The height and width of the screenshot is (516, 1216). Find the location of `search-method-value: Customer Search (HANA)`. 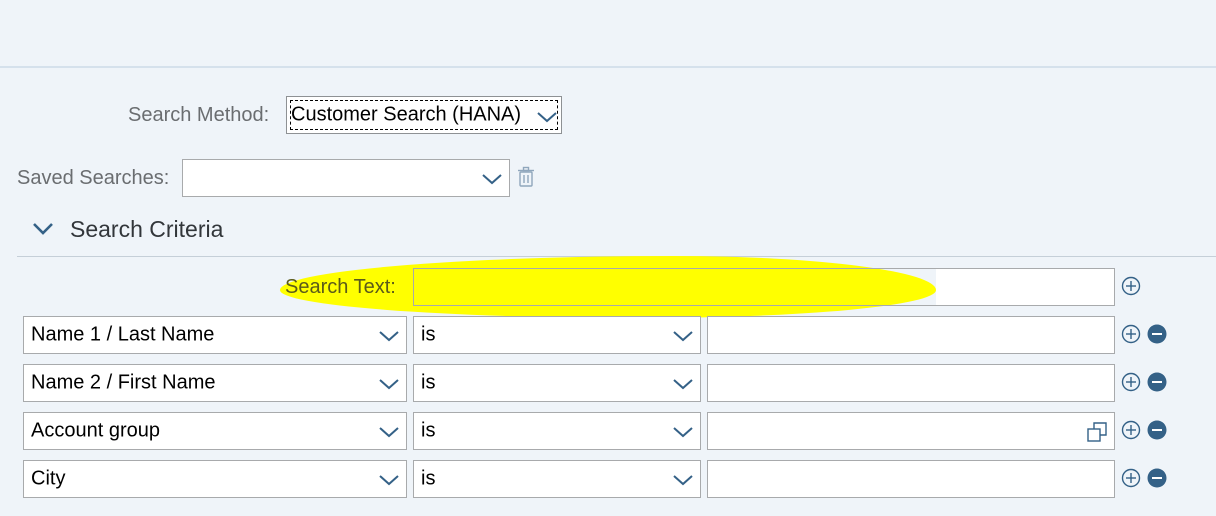

search-method-value: Customer Search (HANA) is located at coordinates (406, 114).